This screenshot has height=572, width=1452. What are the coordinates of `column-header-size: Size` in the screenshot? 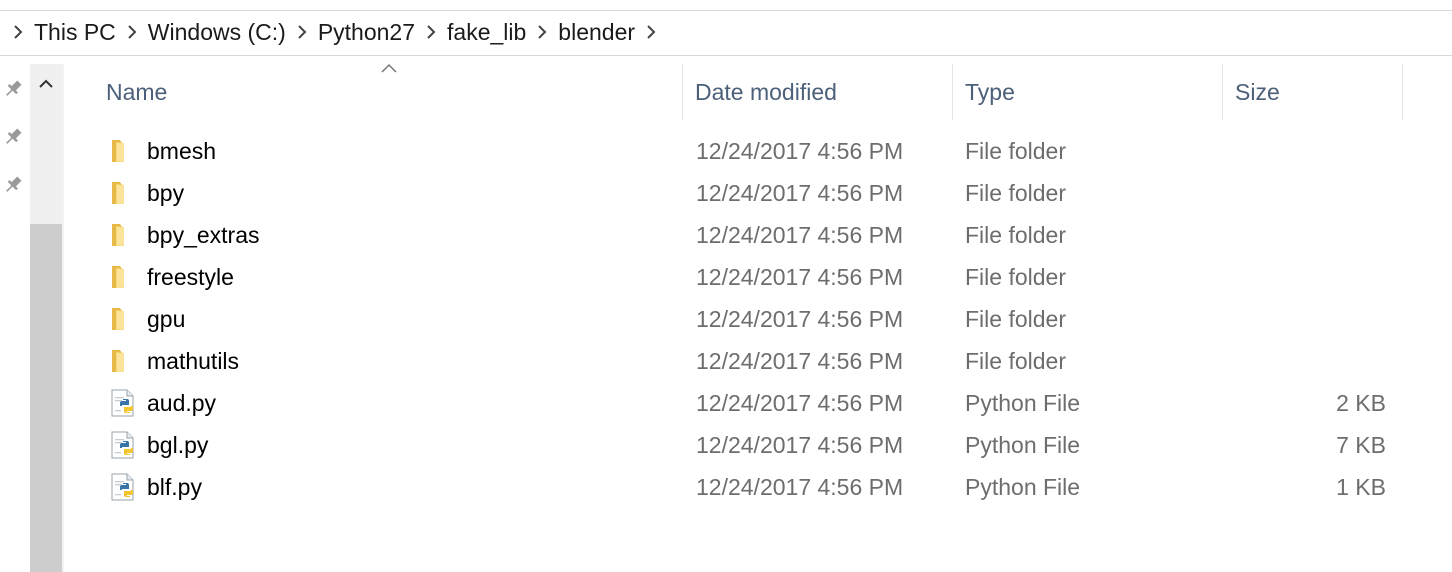 It's located at (1312, 92).